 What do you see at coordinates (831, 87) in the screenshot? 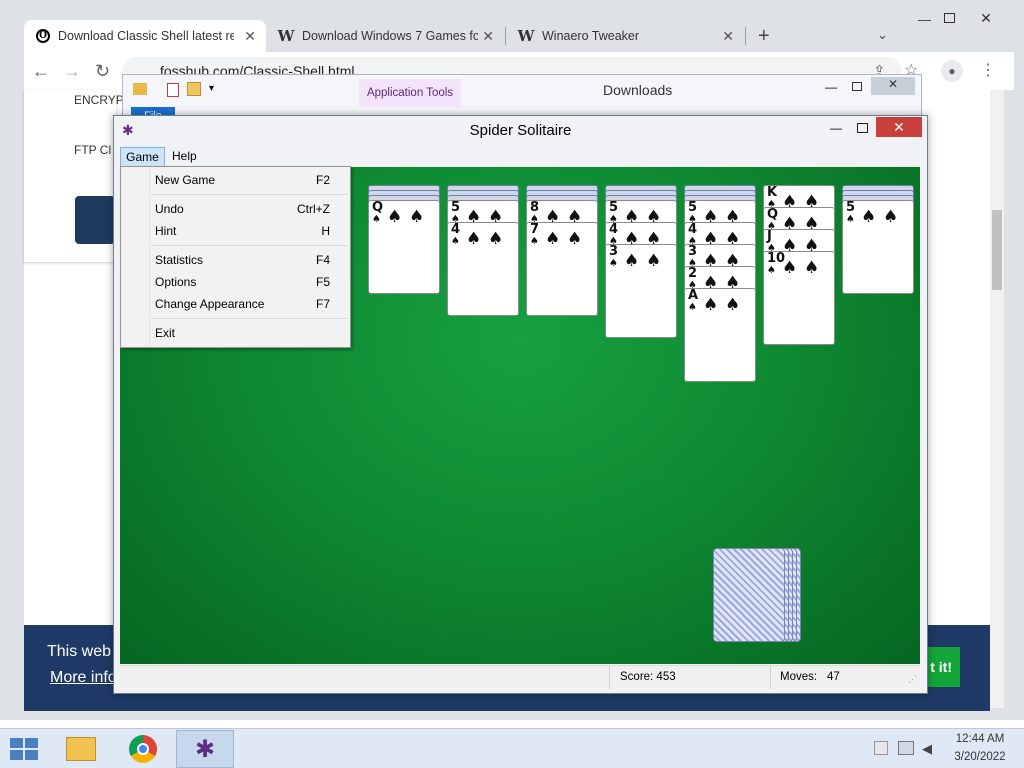
I see `explorer-minimize-icon: —` at bounding box center [831, 87].